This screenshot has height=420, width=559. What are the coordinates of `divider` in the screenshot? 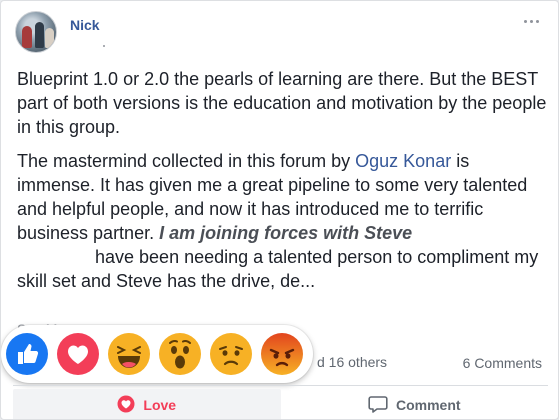 It's located at (280, 385).